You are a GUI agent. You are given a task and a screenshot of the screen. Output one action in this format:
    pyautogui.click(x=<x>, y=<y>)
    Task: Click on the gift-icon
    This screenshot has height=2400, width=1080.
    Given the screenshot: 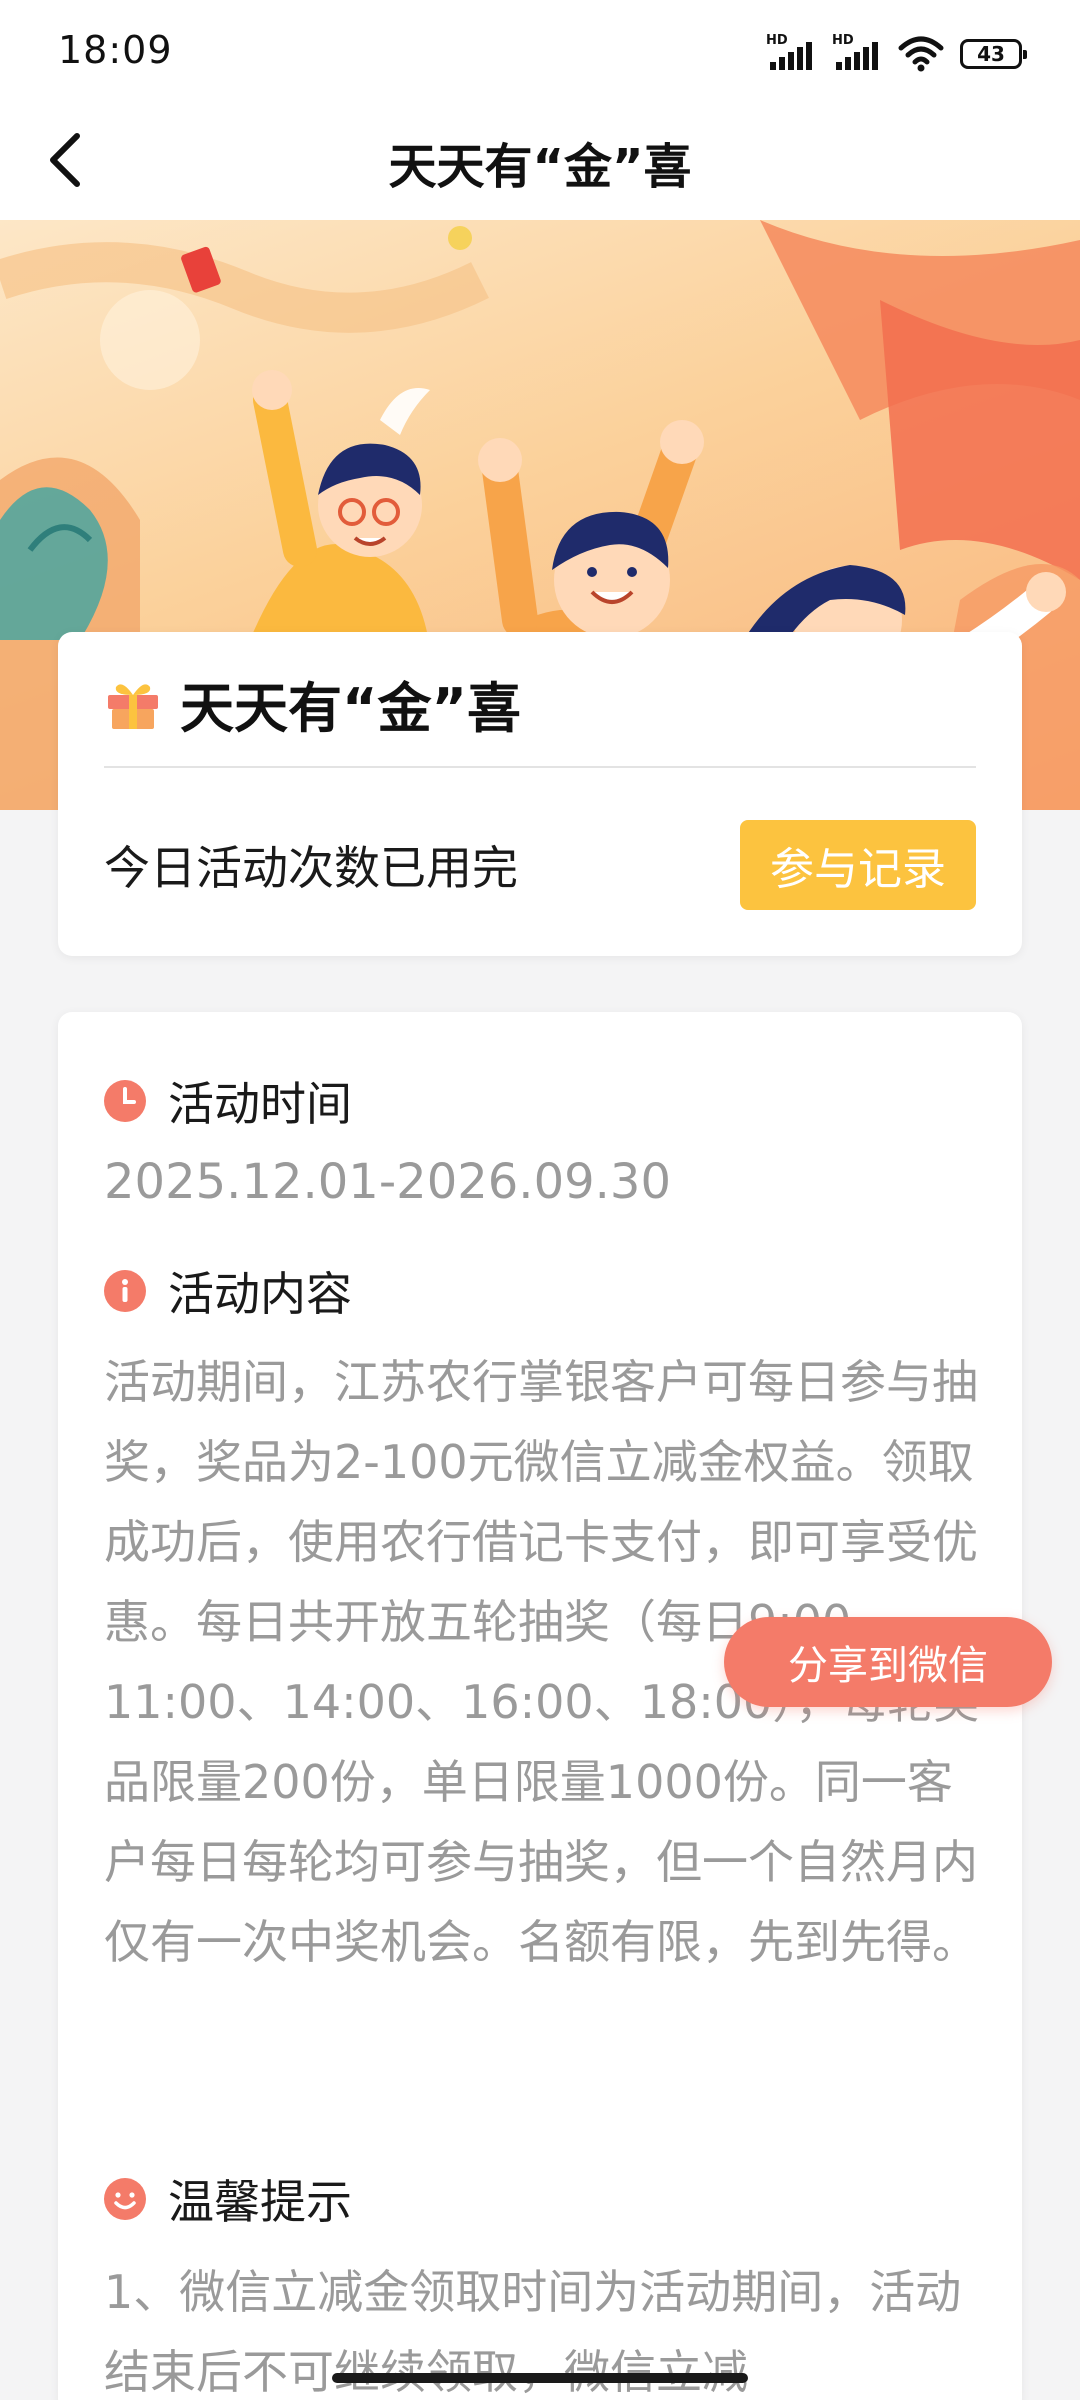 What is the action you would take?
    pyautogui.click(x=133, y=706)
    